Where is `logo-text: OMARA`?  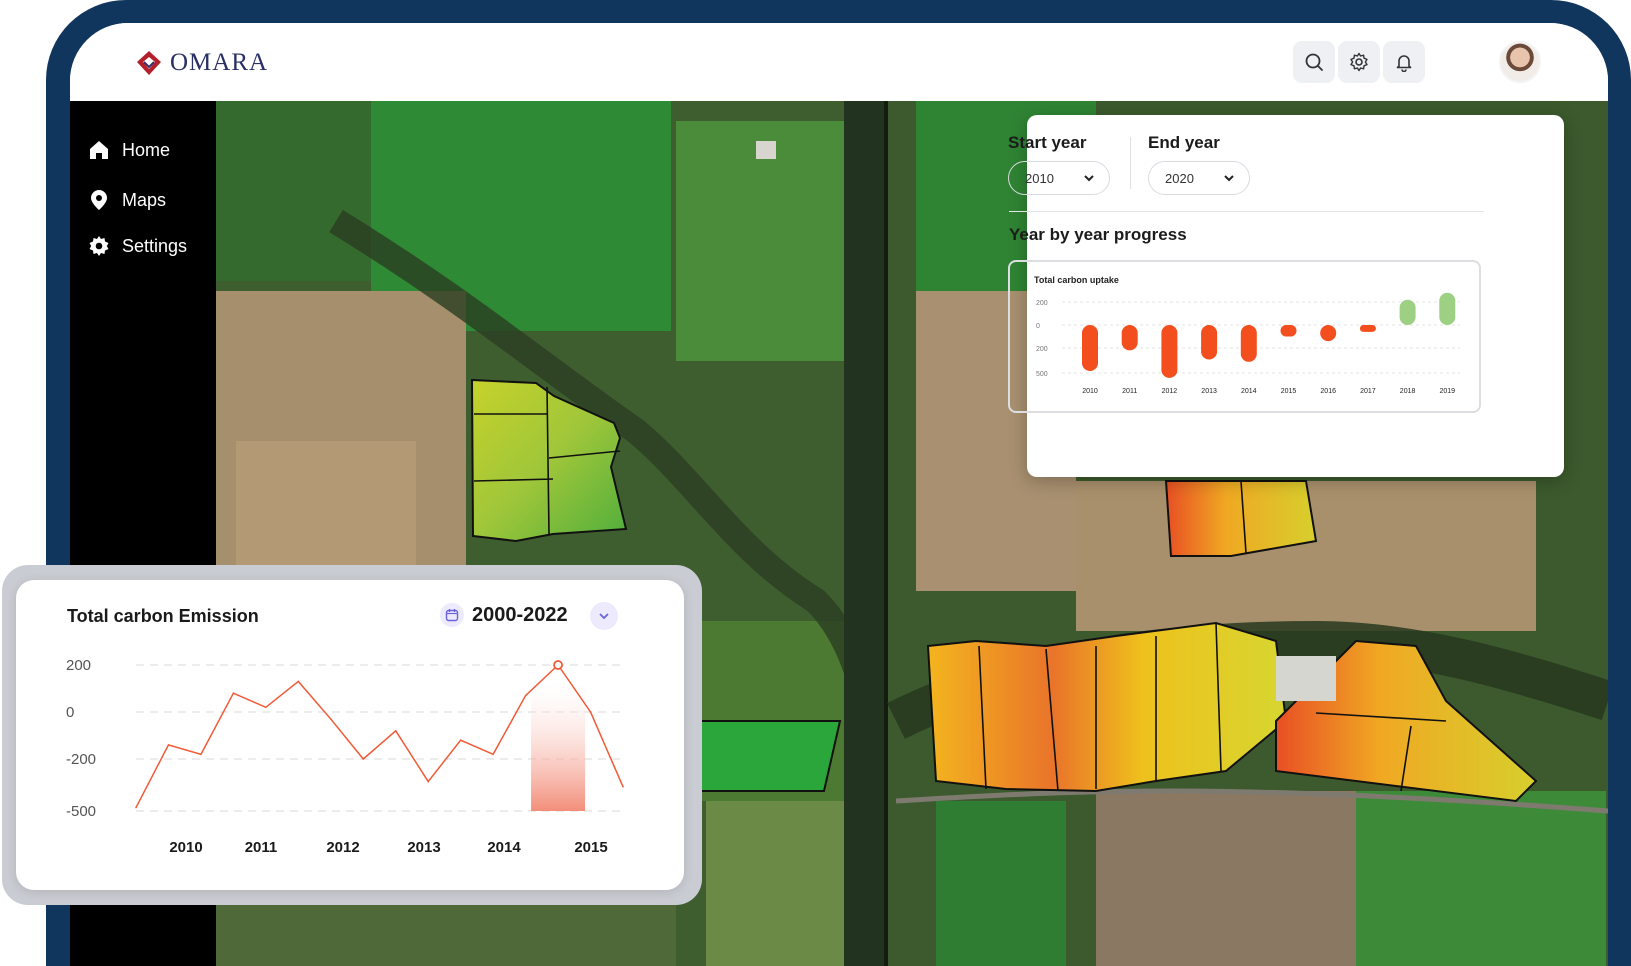 logo-text: OMARA is located at coordinates (219, 62).